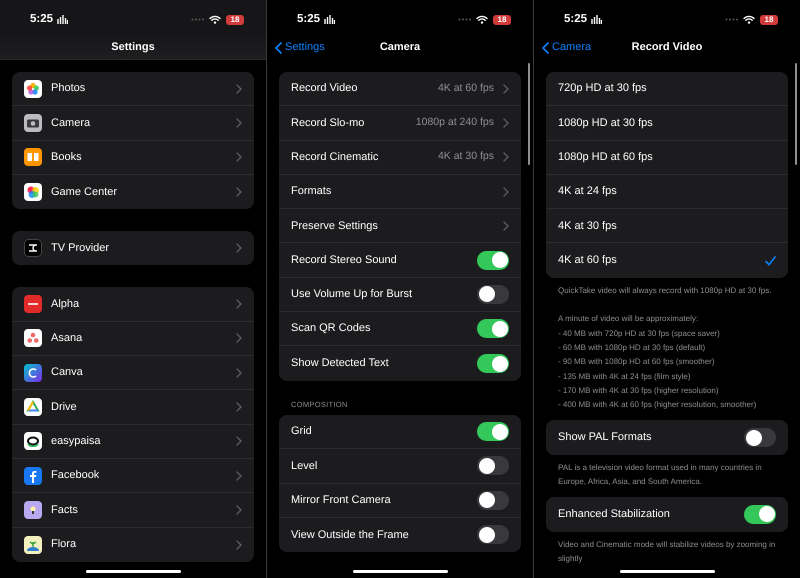 This screenshot has height=578, width=800. Describe the element at coordinates (84, 192) in the screenshot. I see `row-label: Game Center` at that location.